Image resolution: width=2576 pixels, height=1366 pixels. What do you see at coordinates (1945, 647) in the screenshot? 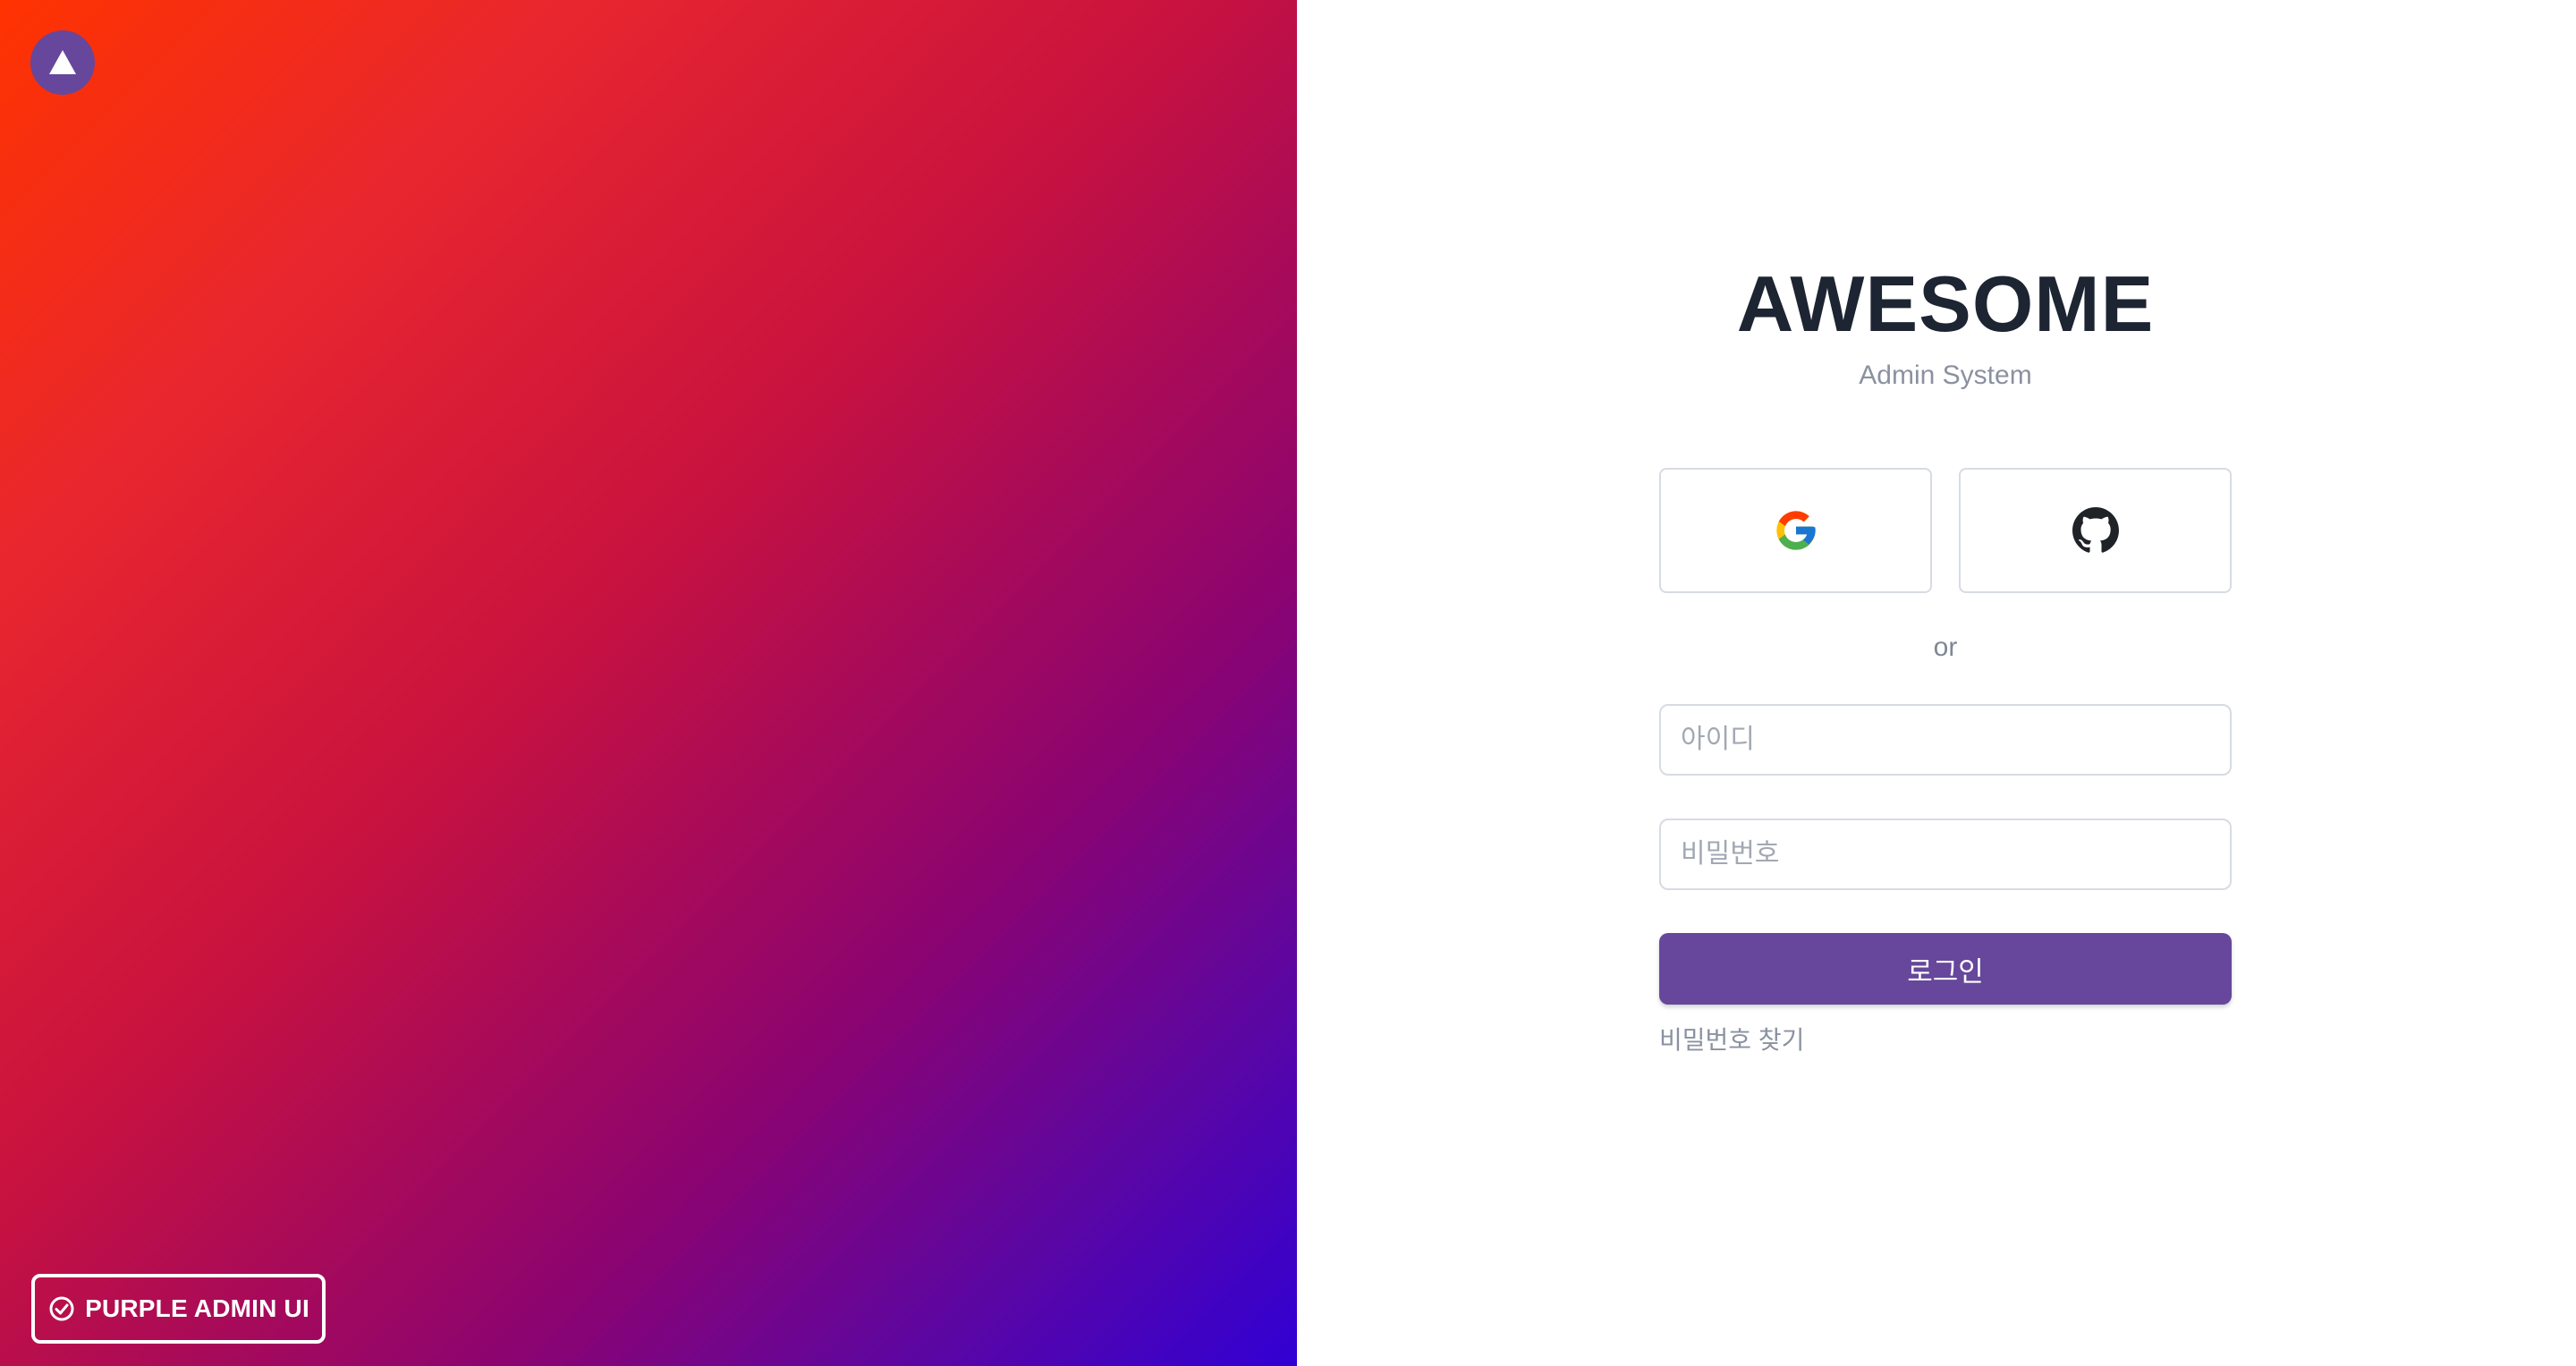
I see `or-separator: or` at bounding box center [1945, 647].